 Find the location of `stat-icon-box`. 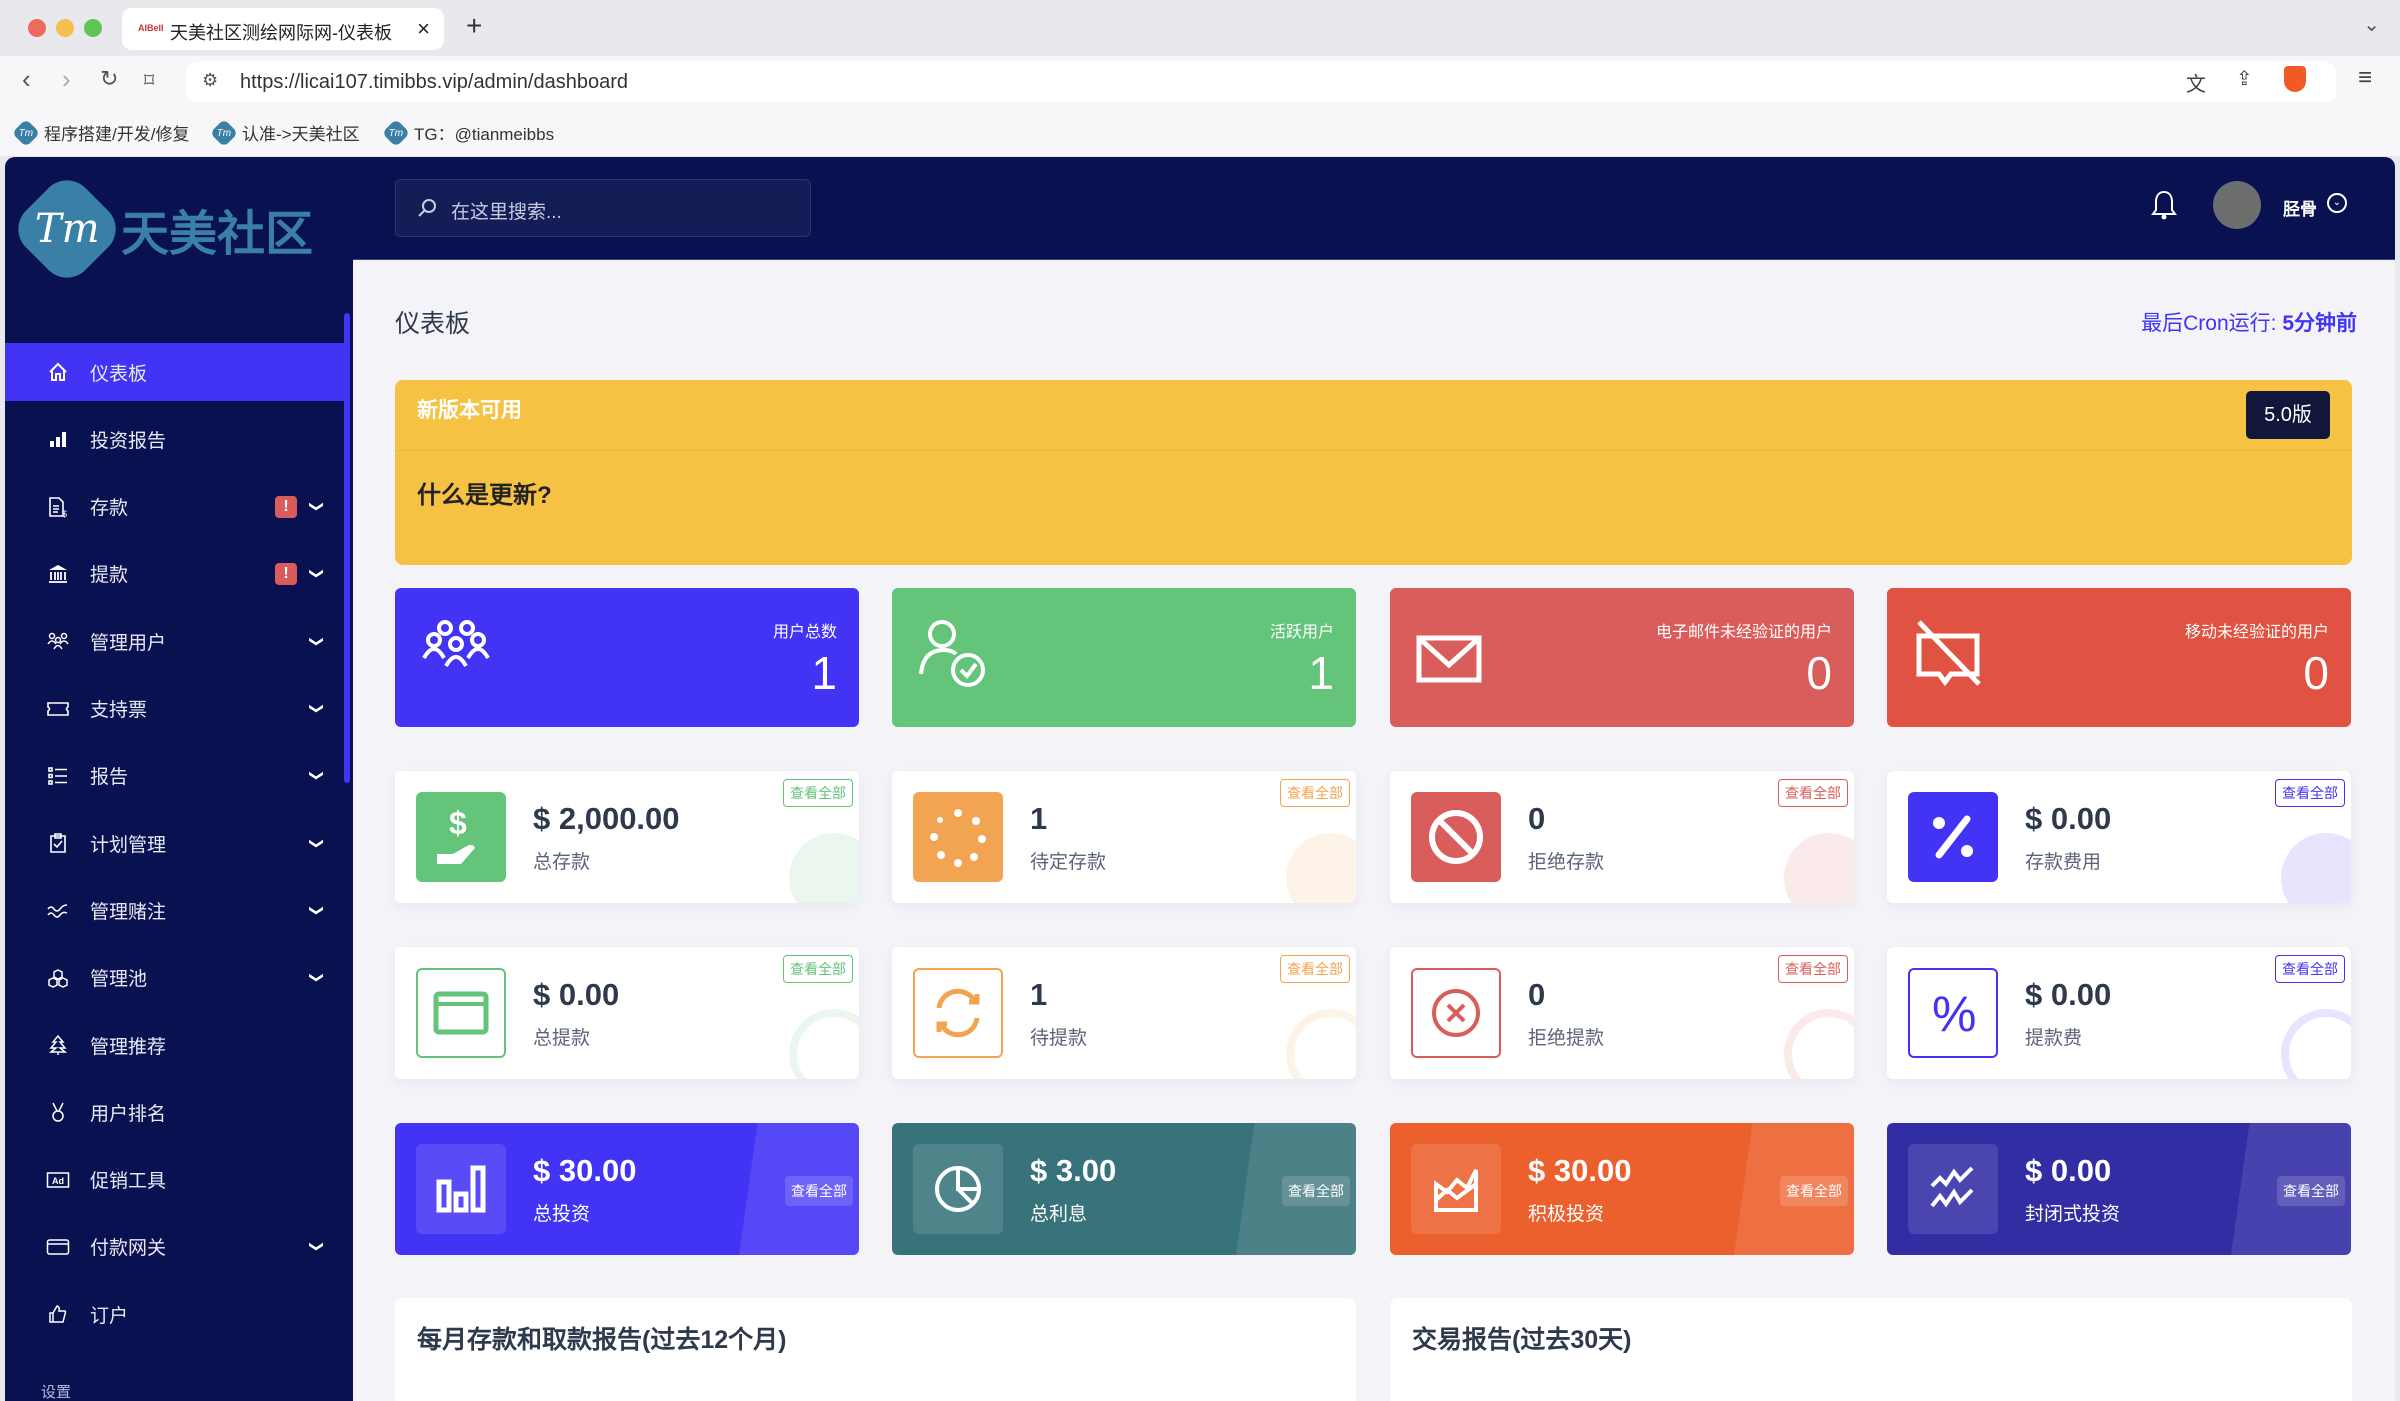

stat-icon-box is located at coordinates (1456, 1189).